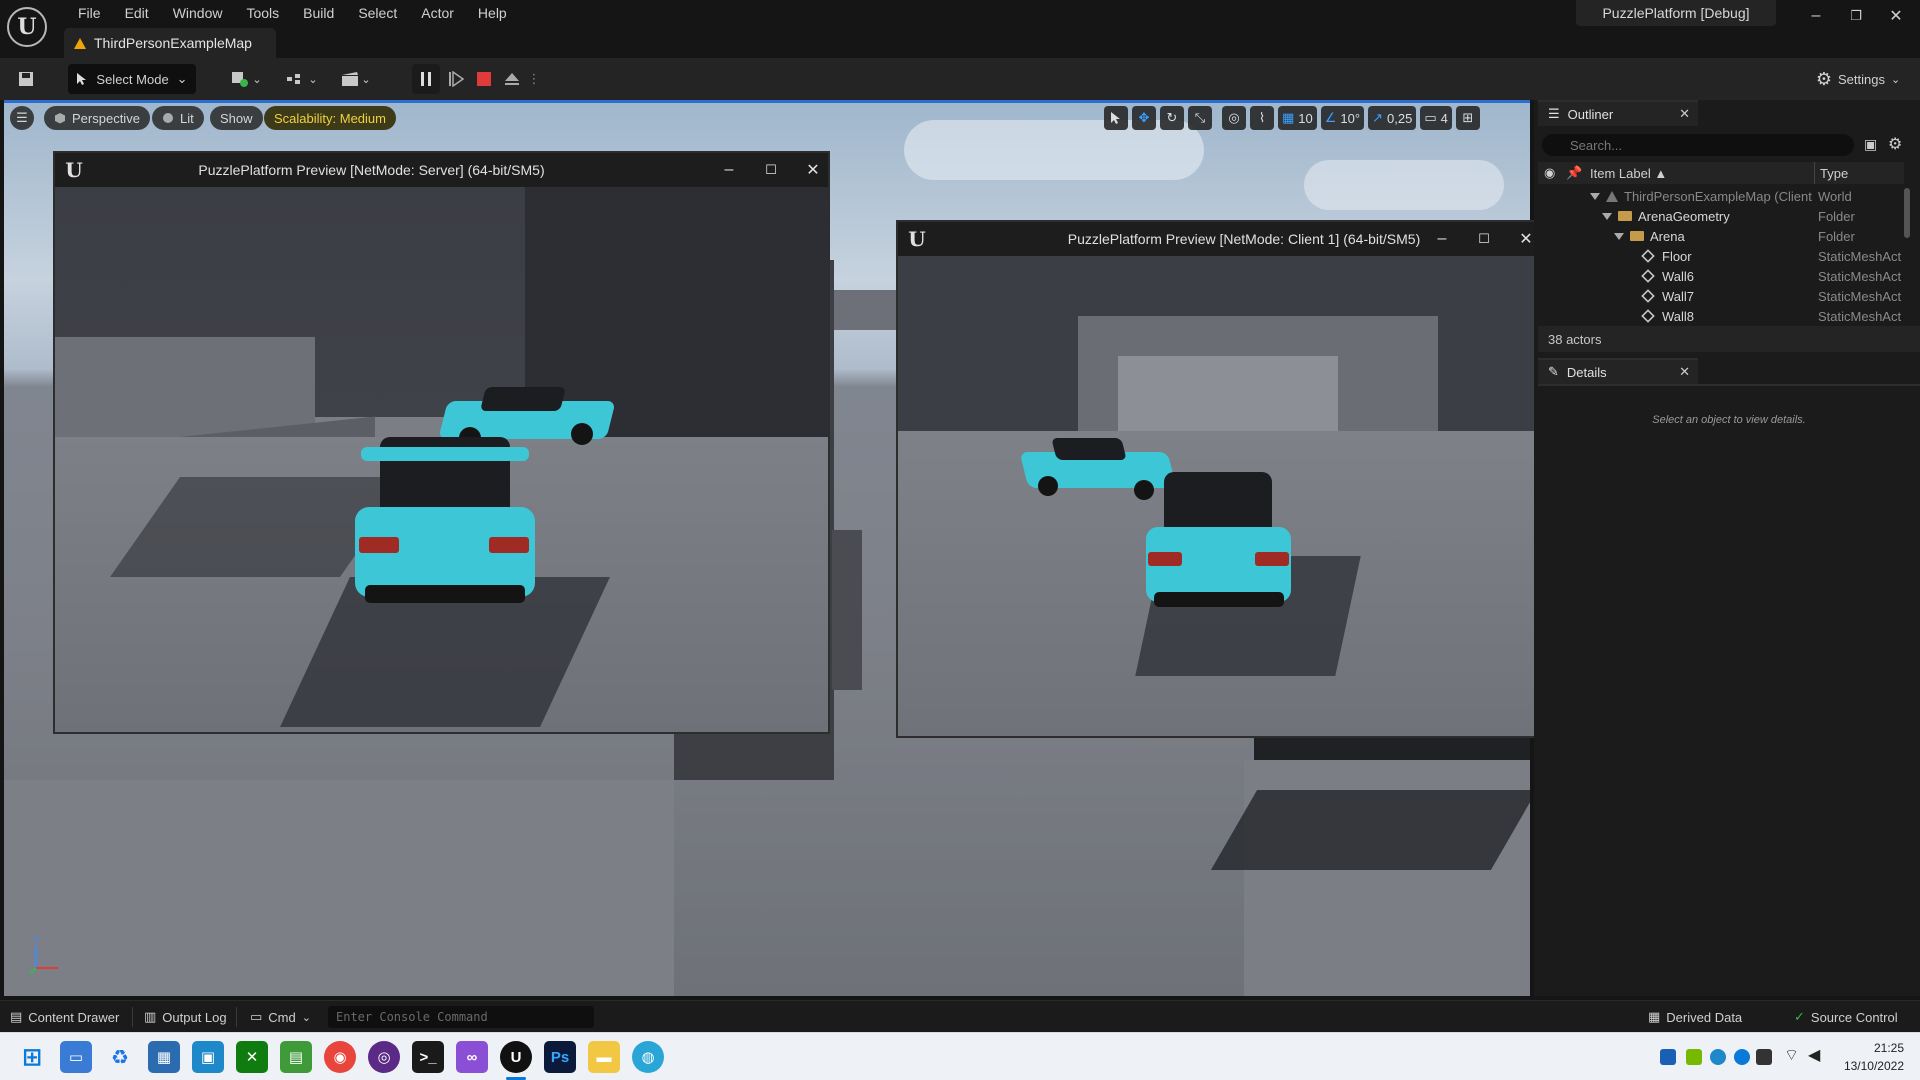 This screenshot has width=1920, height=1080. I want to click on chrome-icon: ◉, so click(340, 1057).